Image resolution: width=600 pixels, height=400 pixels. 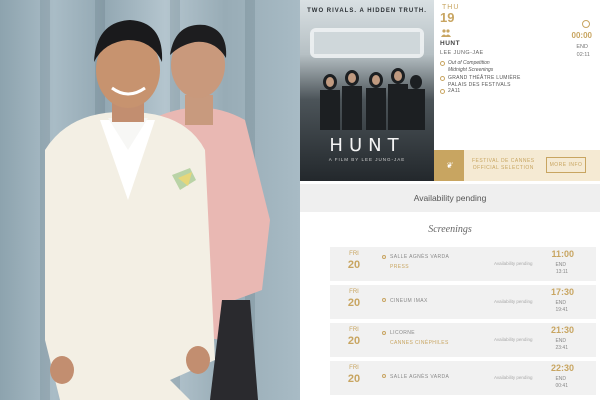 I want to click on screening-venue: CINEUM IMAX, so click(x=409, y=301).